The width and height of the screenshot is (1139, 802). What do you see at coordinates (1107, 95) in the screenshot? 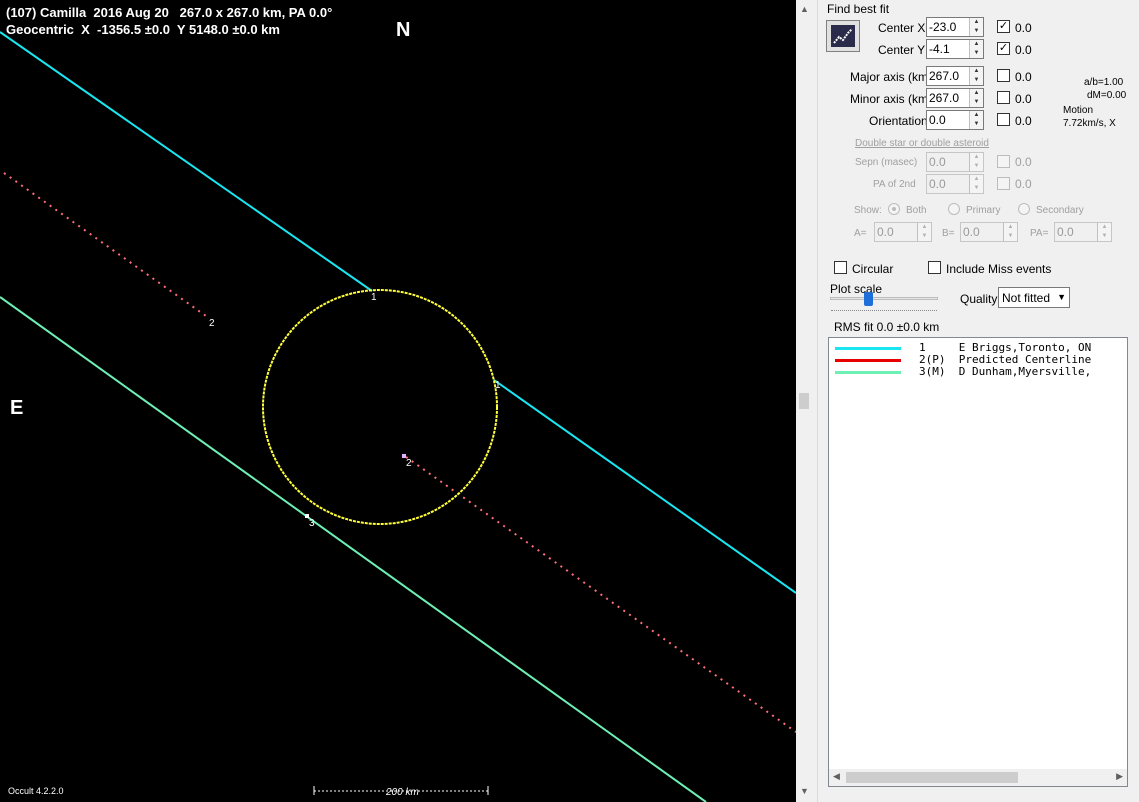
I see `delta-magnitude: dM=0.00` at bounding box center [1107, 95].